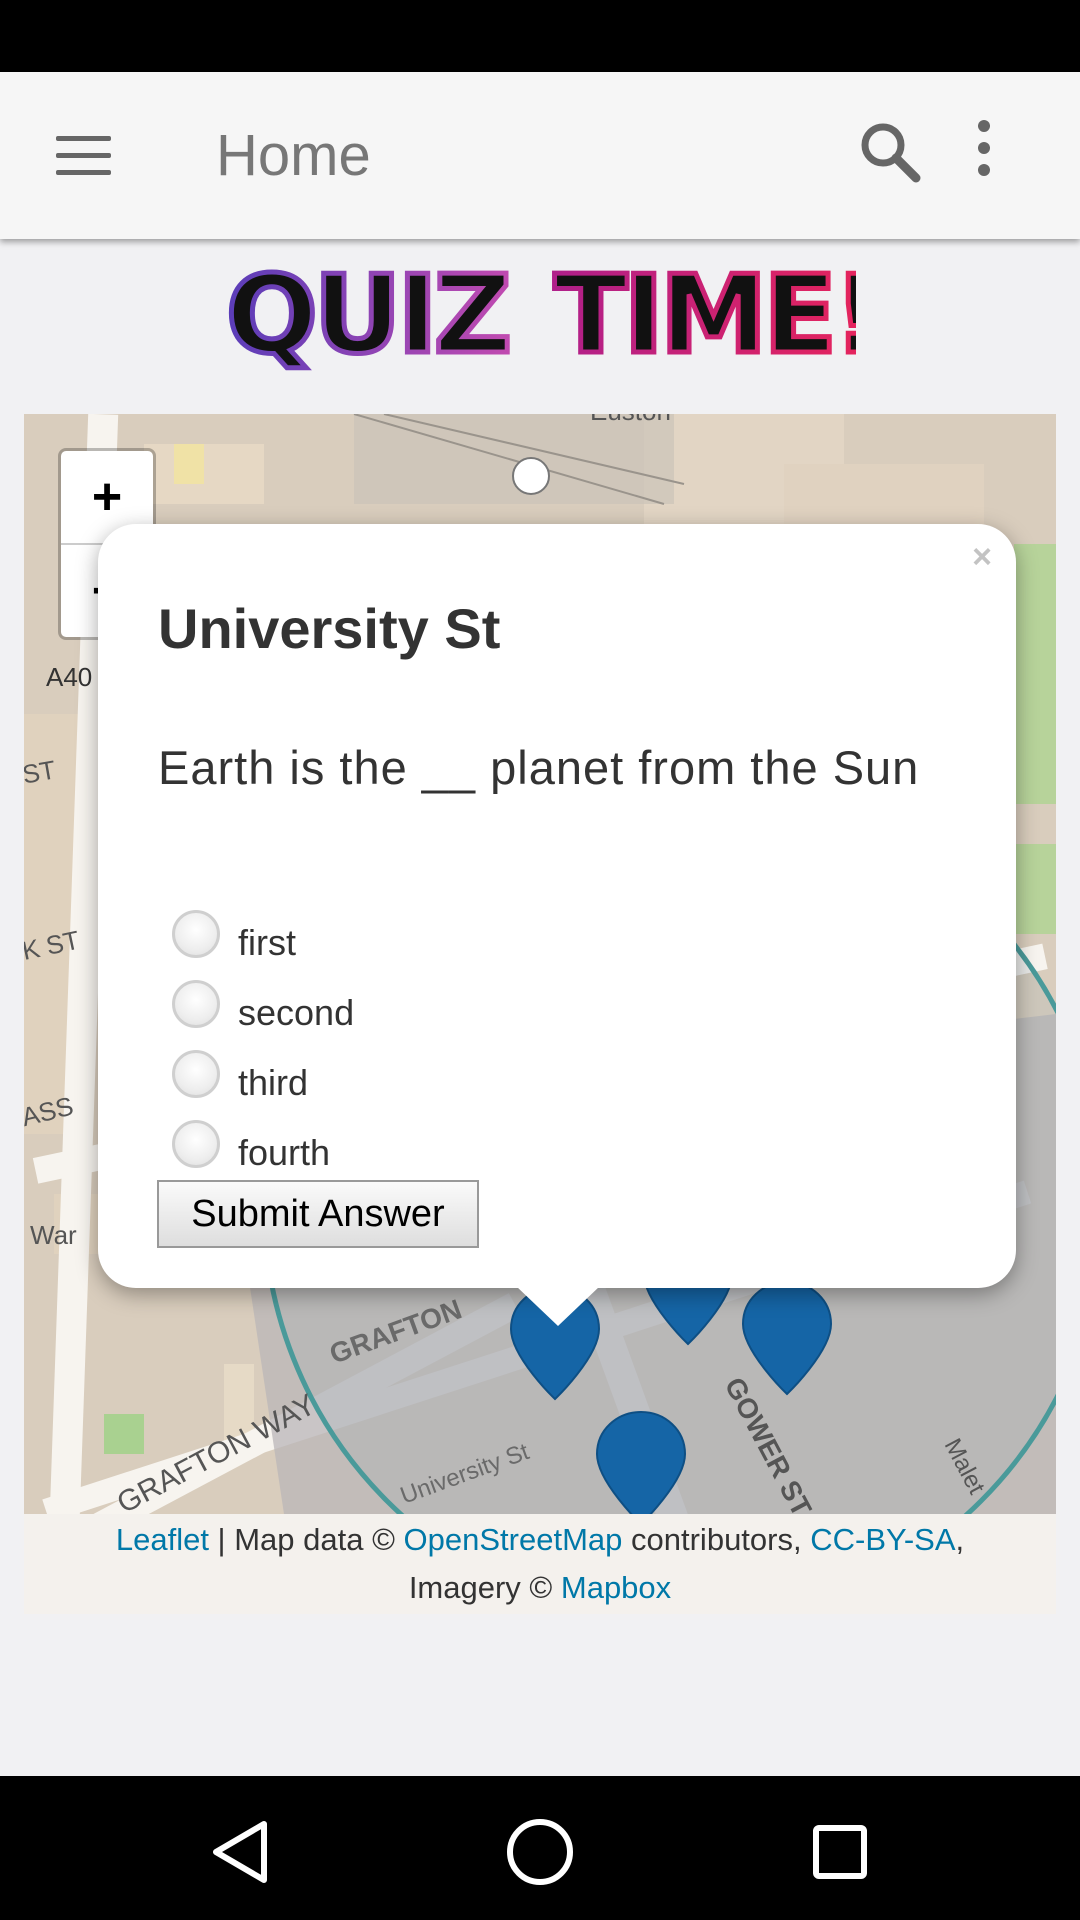 The width and height of the screenshot is (1080, 1920). What do you see at coordinates (513, 1539) in the screenshot?
I see `openstreetmap-link: OpenStreetMap` at bounding box center [513, 1539].